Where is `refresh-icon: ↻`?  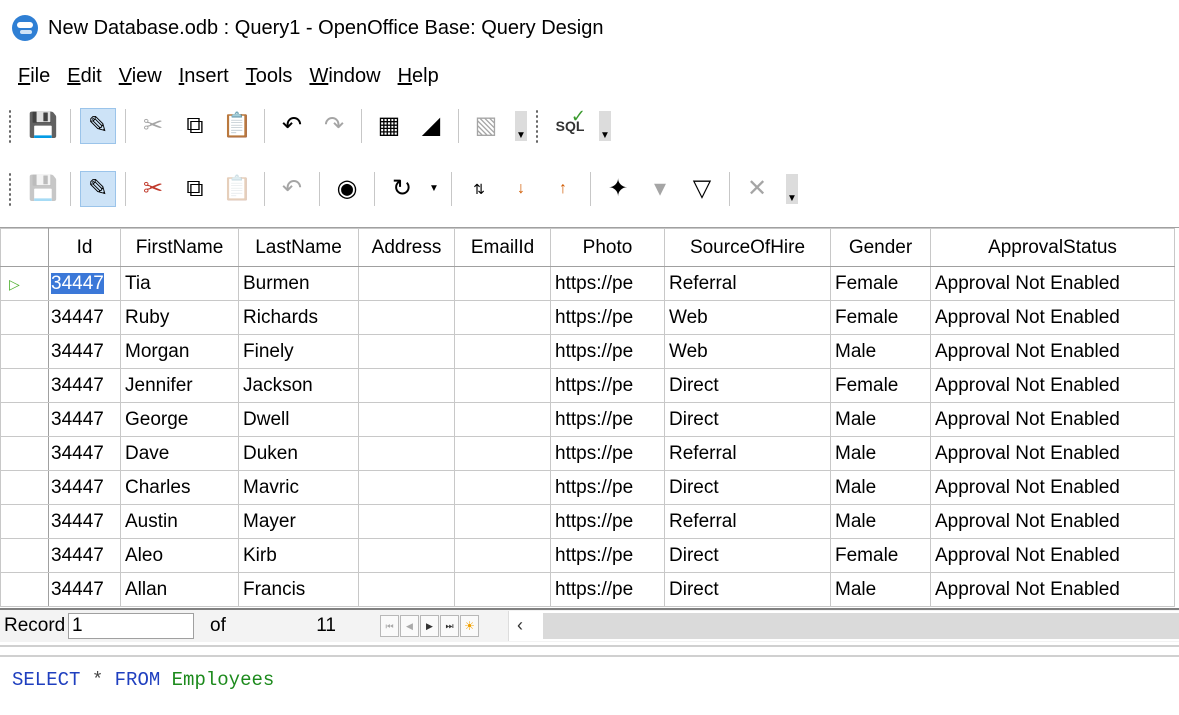 refresh-icon: ↻ is located at coordinates (402, 189).